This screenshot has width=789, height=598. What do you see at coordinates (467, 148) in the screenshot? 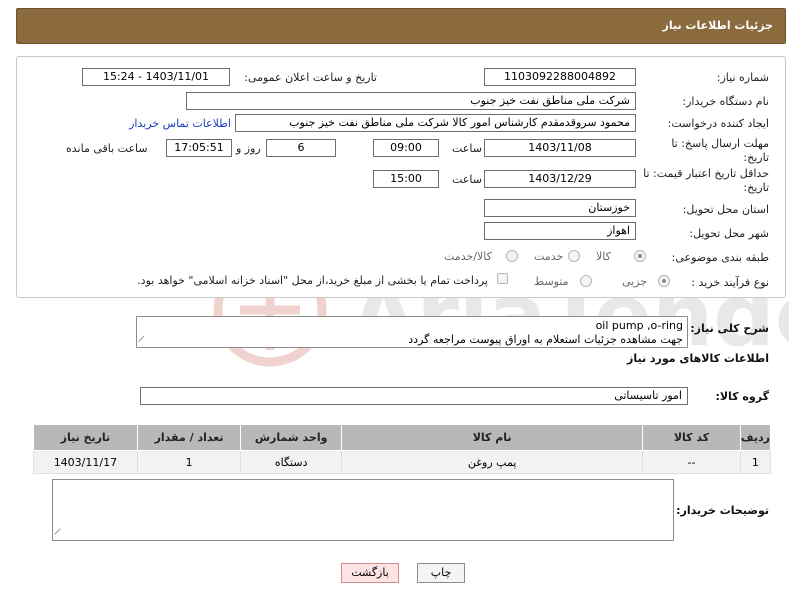
I see `reply-time-label: ساعت` at bounding box center [467, 148].